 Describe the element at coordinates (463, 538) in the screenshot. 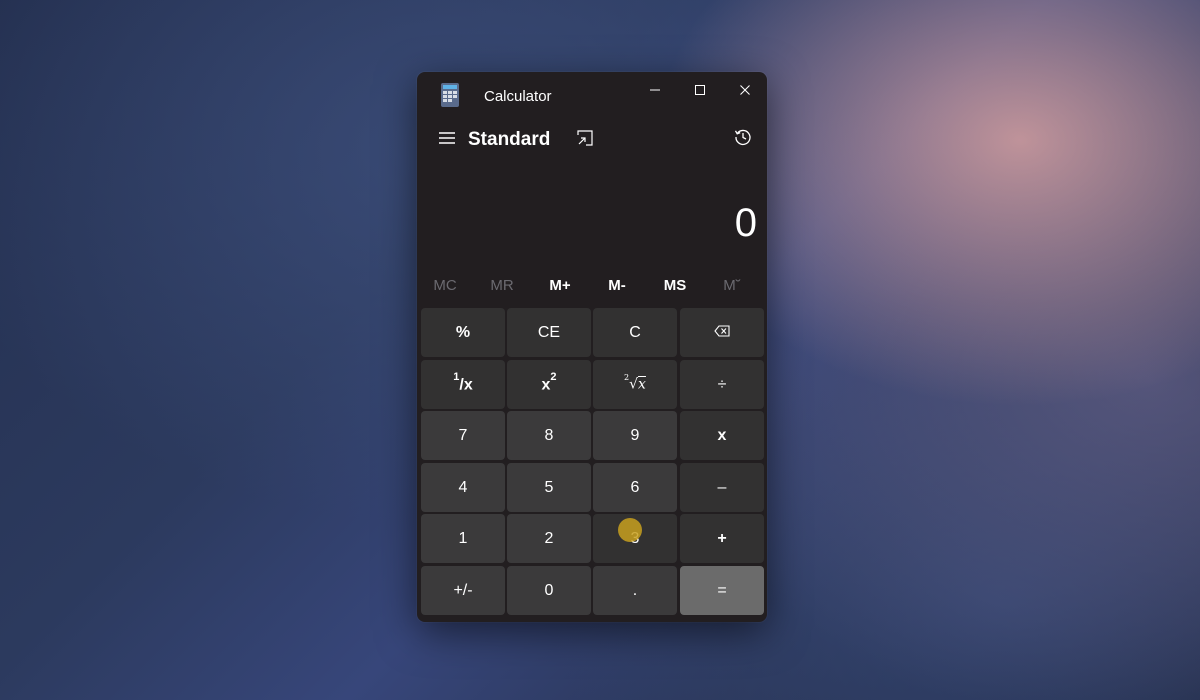

I see `one-button: 1` at that location.